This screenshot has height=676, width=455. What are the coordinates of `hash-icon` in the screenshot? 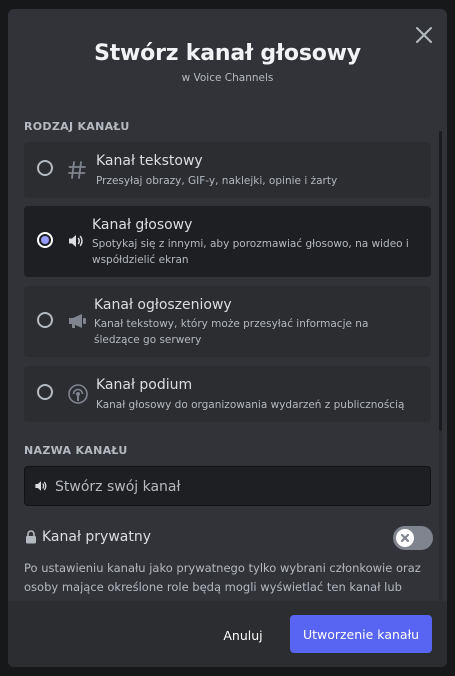 It's located at (77, 170).